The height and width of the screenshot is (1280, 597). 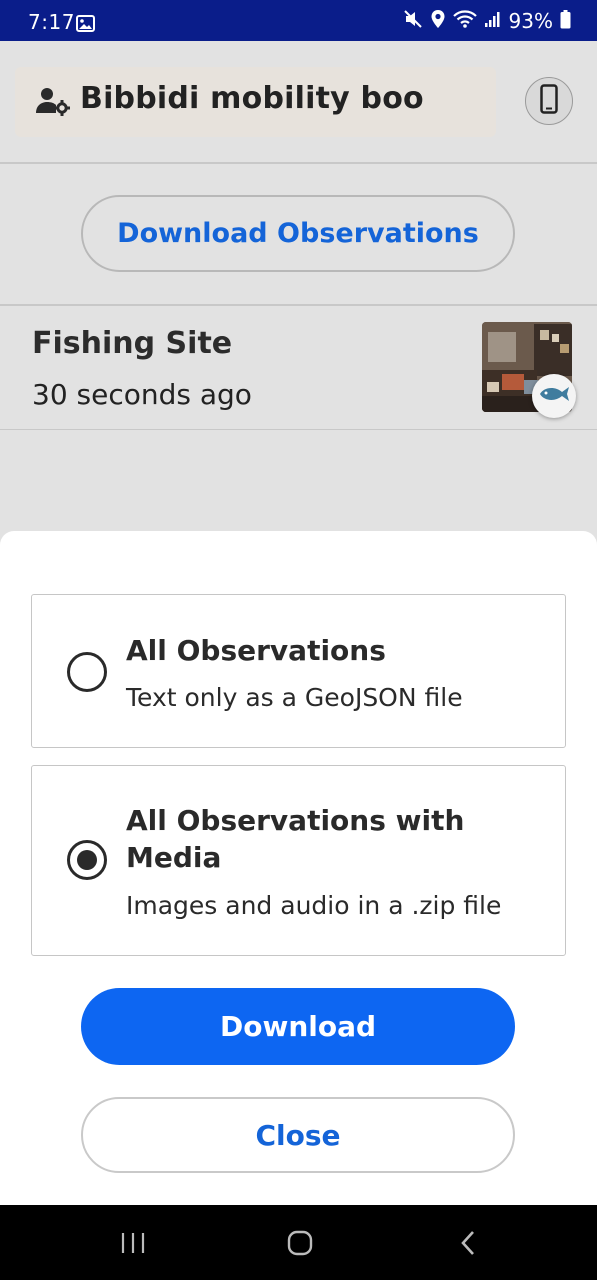 What do you see at coordinates (87, 672) in the screenshot?
I see `radio-button` at bounding box center [87, 672].